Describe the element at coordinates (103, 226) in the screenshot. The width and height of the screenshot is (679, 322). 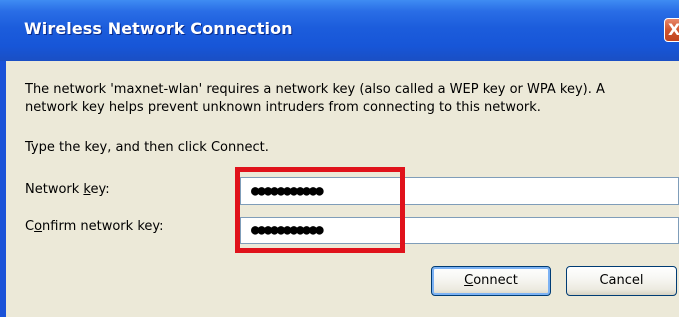
I see `confirm-key-label-post: nfirm network key:` at that location.